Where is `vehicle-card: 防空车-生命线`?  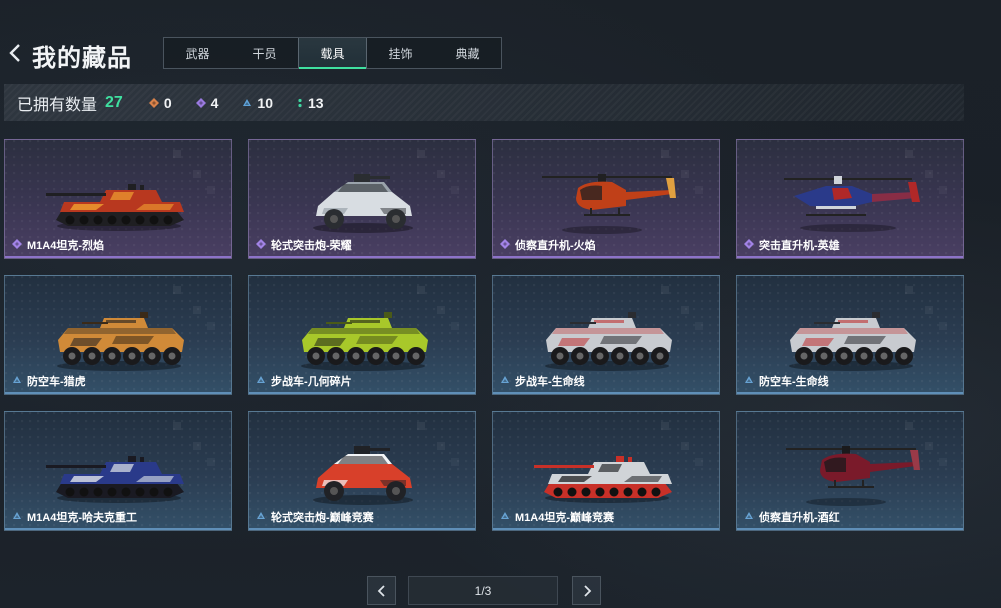 vehicle-card: 防空车-生命线 is located at coordinates (850, 335).